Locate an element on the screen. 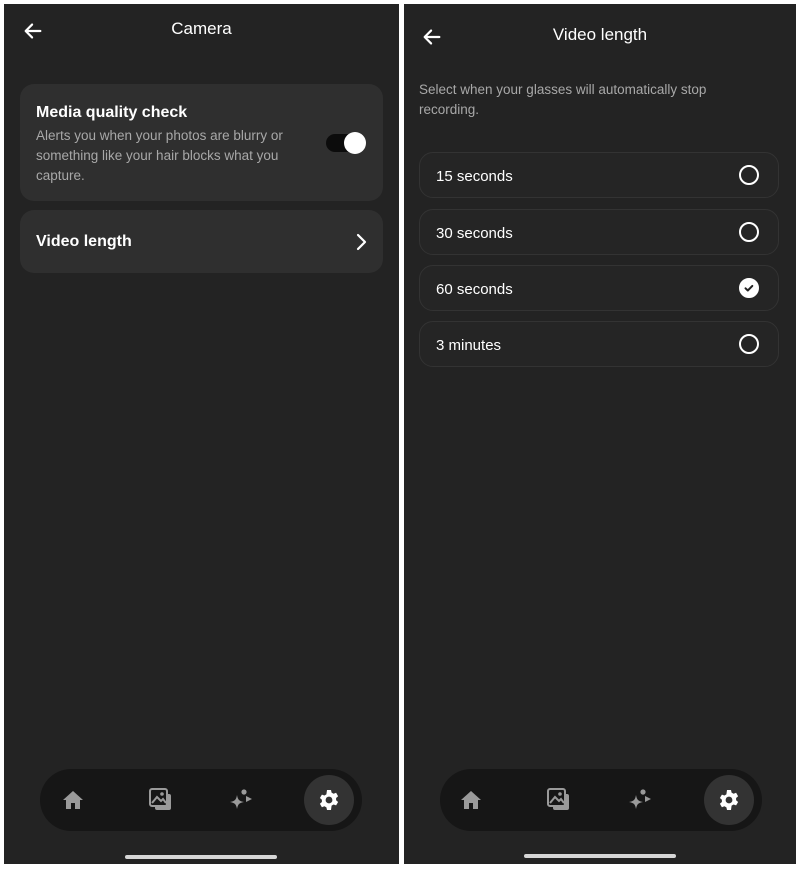  option-30-seconds: 30 seconds is located at coordinates (599, 232).